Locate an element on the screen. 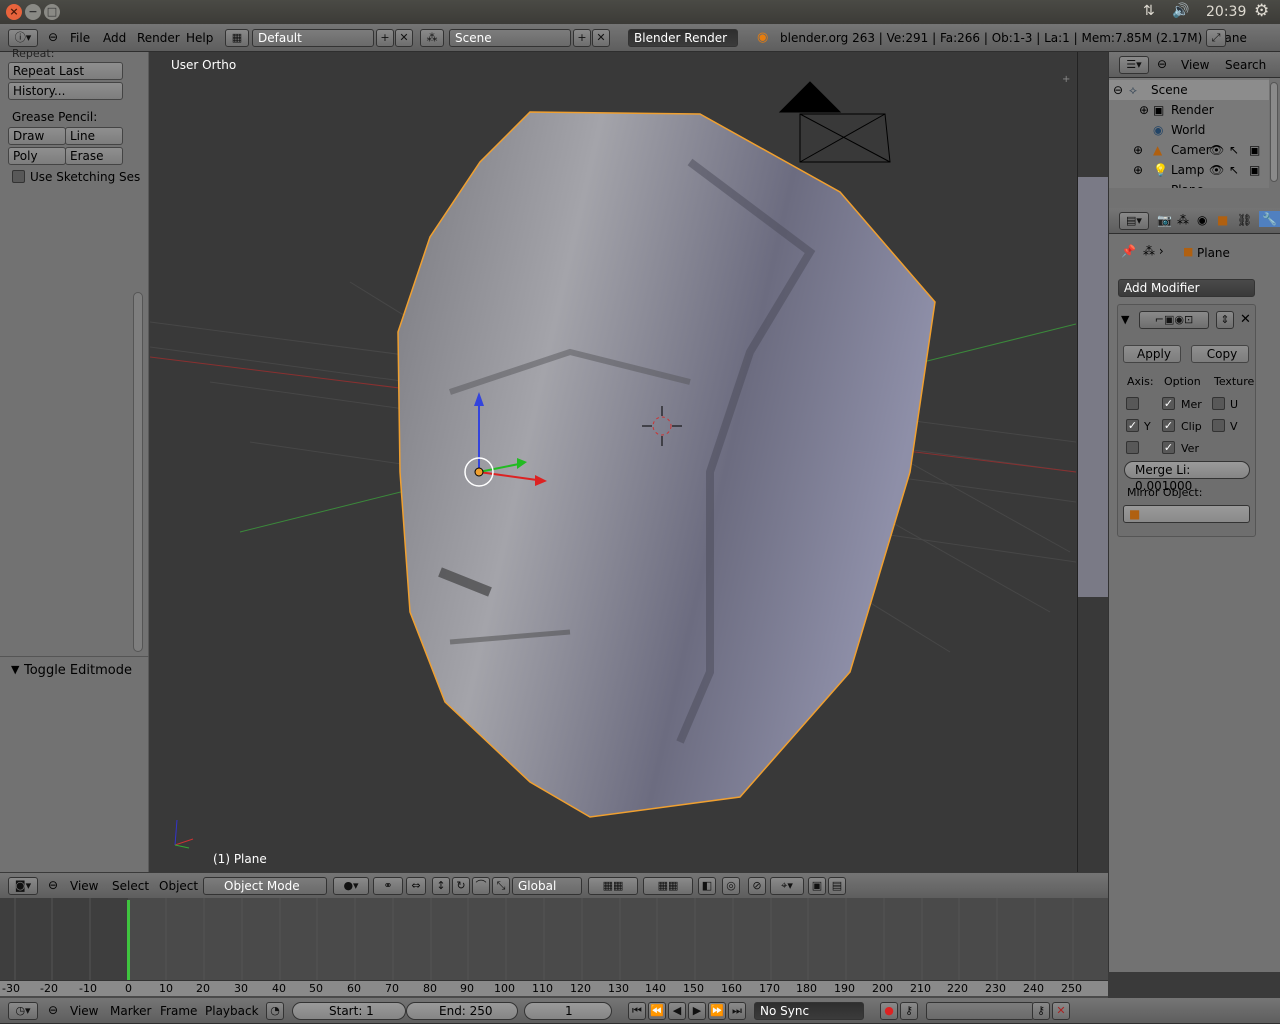  lock-icon: ◧ is located at coordinates (707, 886).